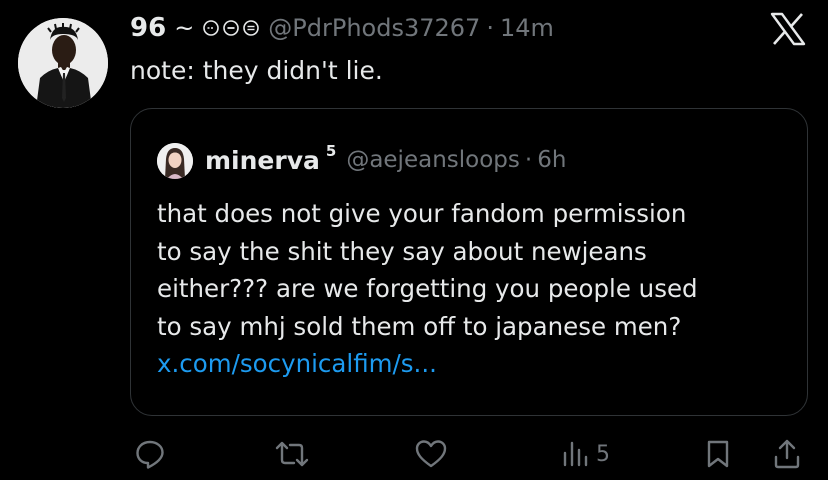  Describe the element at coordinates (331, 151) in the screenshot. I see `quote-name-badge: 5` at that location.